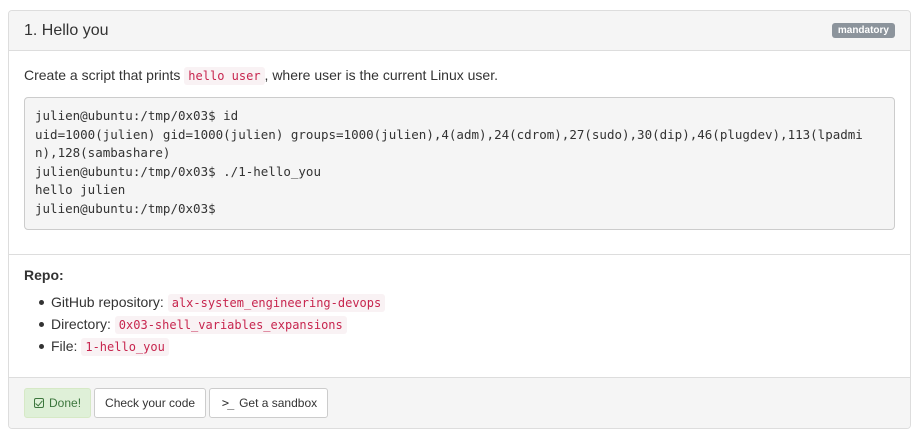 This screenshot has width=919, height=437. What do you see at coordinates (230, 325) in the screenshot?
I see `repo-item-value: 0x03-shell_variables_expansions` at bounding box center [230, 325].